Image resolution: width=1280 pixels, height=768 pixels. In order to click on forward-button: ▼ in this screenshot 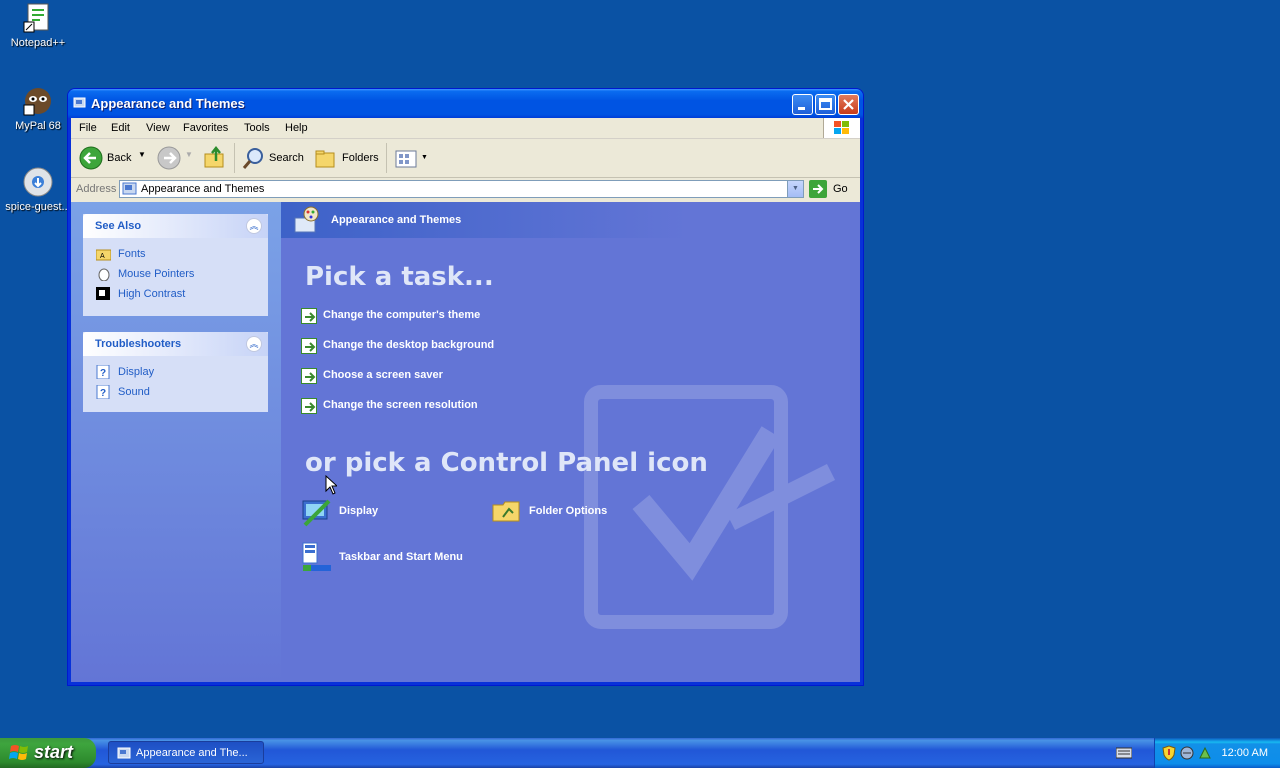, I will do `click(175, 158)`.